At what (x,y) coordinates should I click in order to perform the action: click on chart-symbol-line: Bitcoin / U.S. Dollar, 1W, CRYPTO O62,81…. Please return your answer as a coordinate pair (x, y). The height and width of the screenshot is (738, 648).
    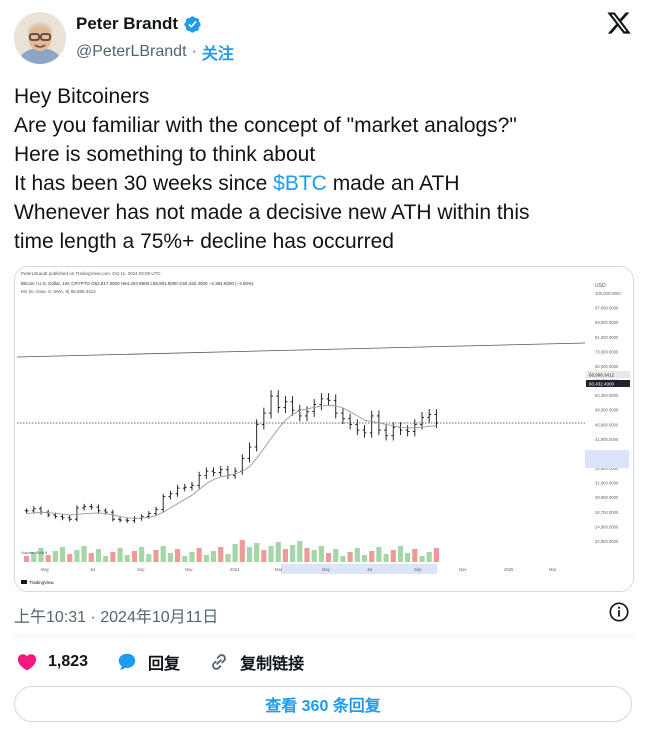
    Looking at the image, I should click on (137, 283).